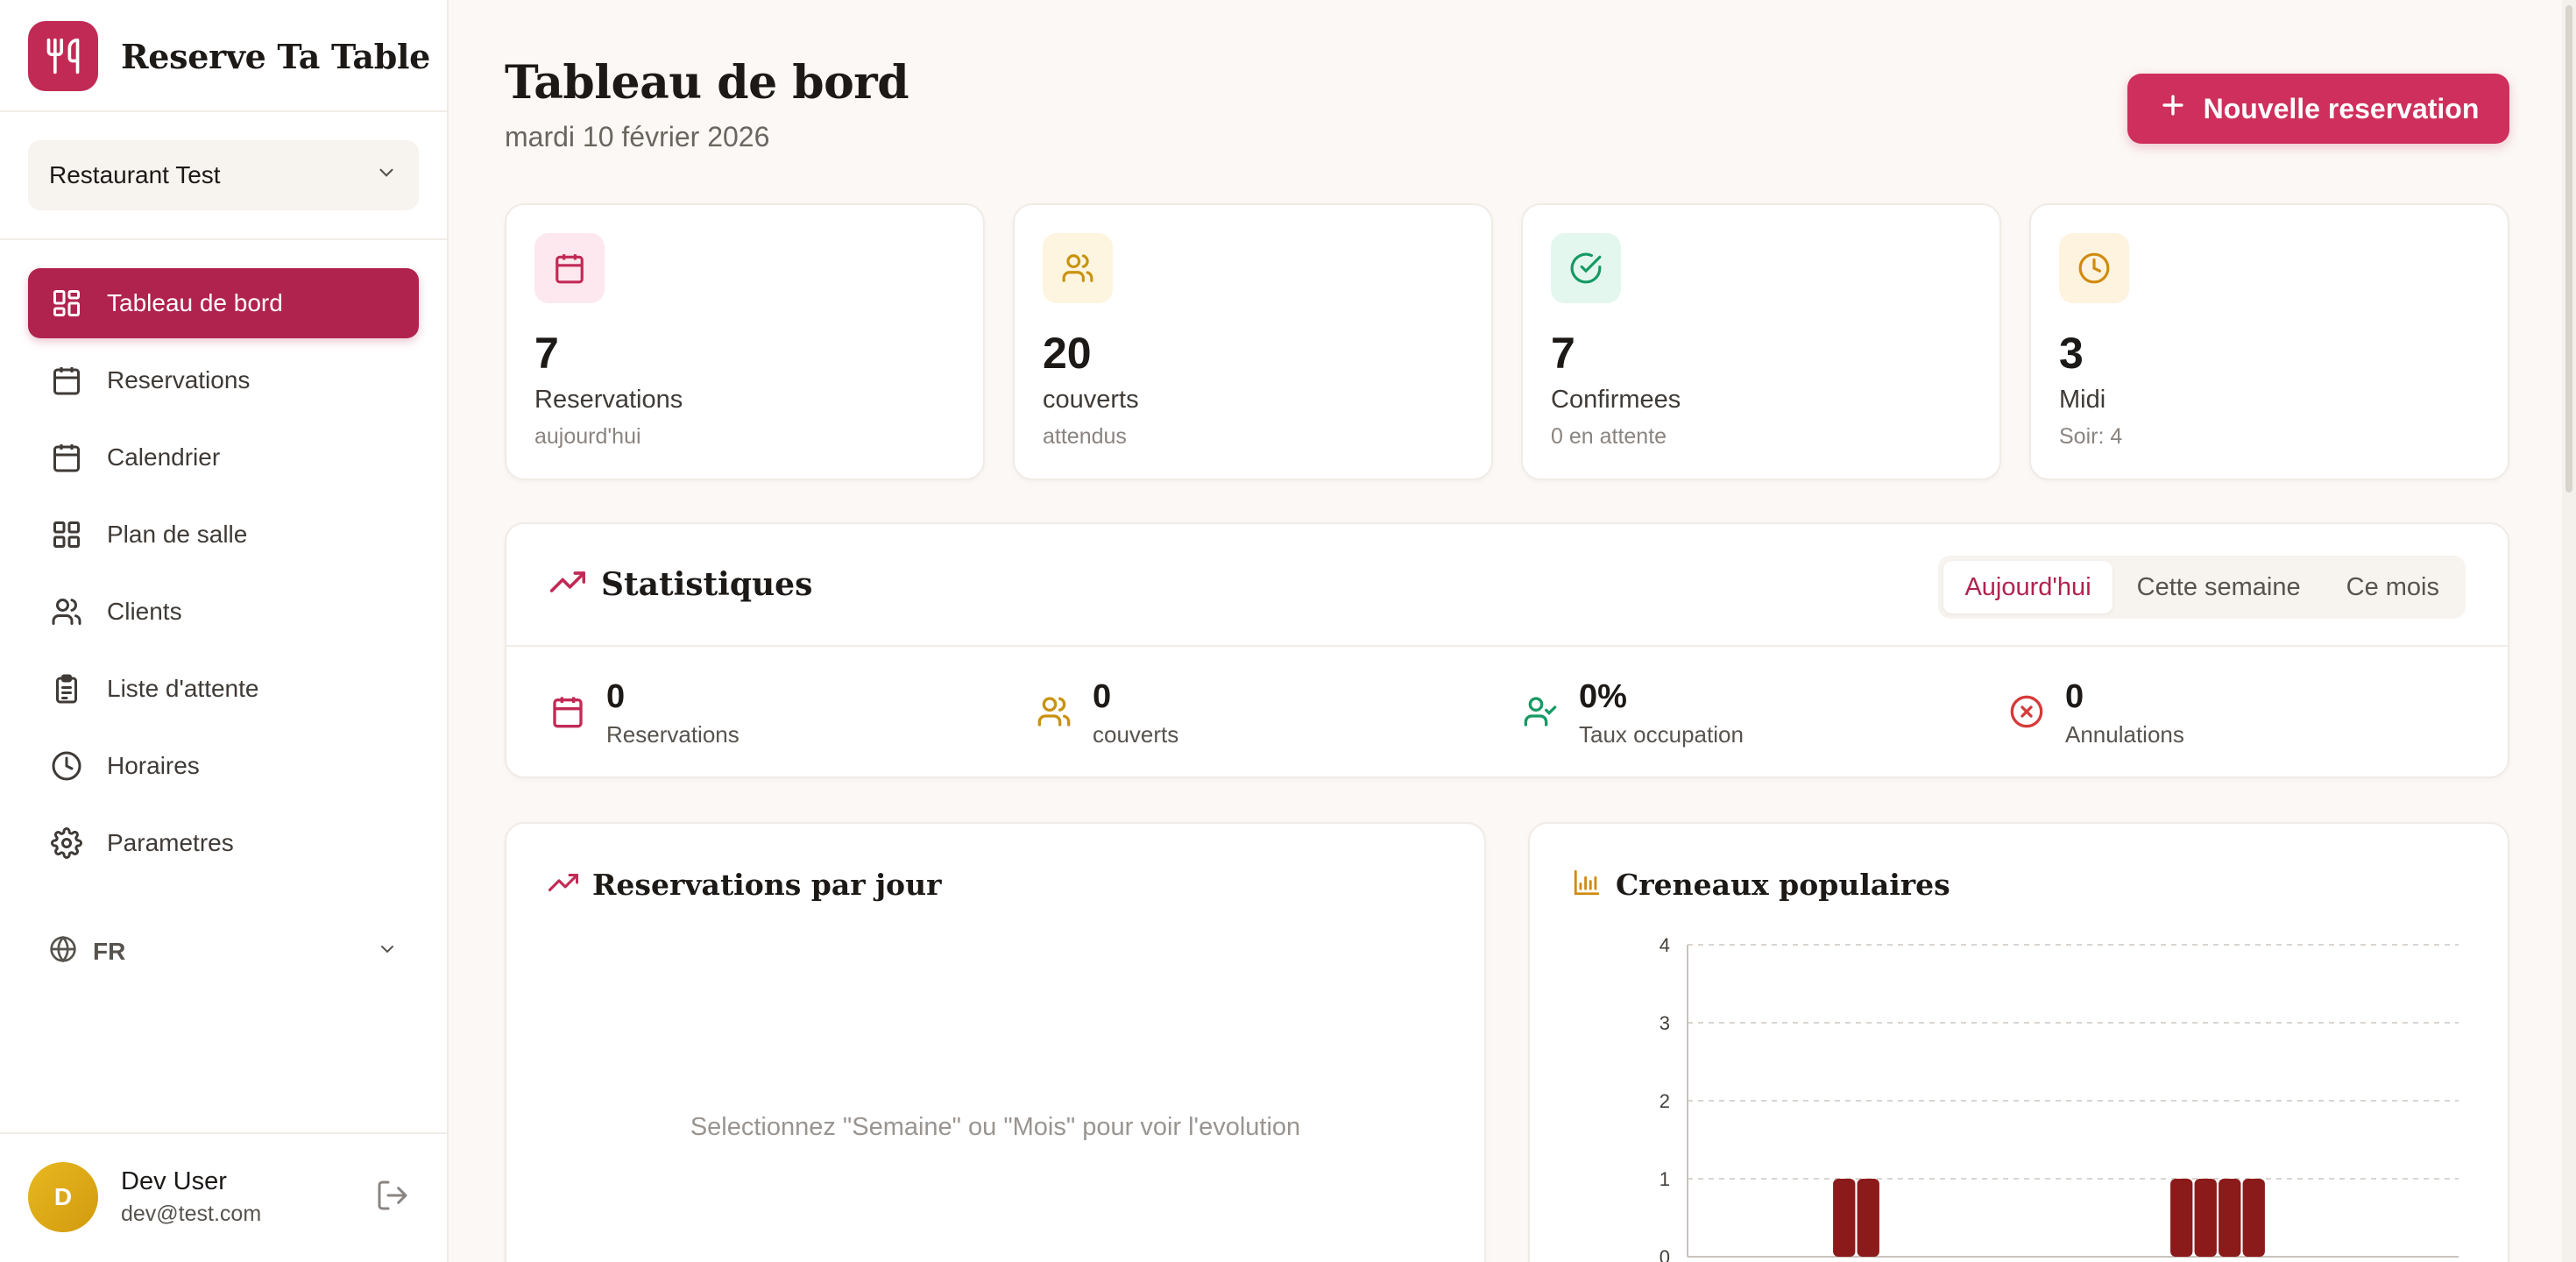 The height and width of the screenshot is (1262, 2576). Describe the element at coordinates (1761, 341) in the screenshot. I see `kpi-card-confirmed: 7 Confirmees 0 en attente` at that location.